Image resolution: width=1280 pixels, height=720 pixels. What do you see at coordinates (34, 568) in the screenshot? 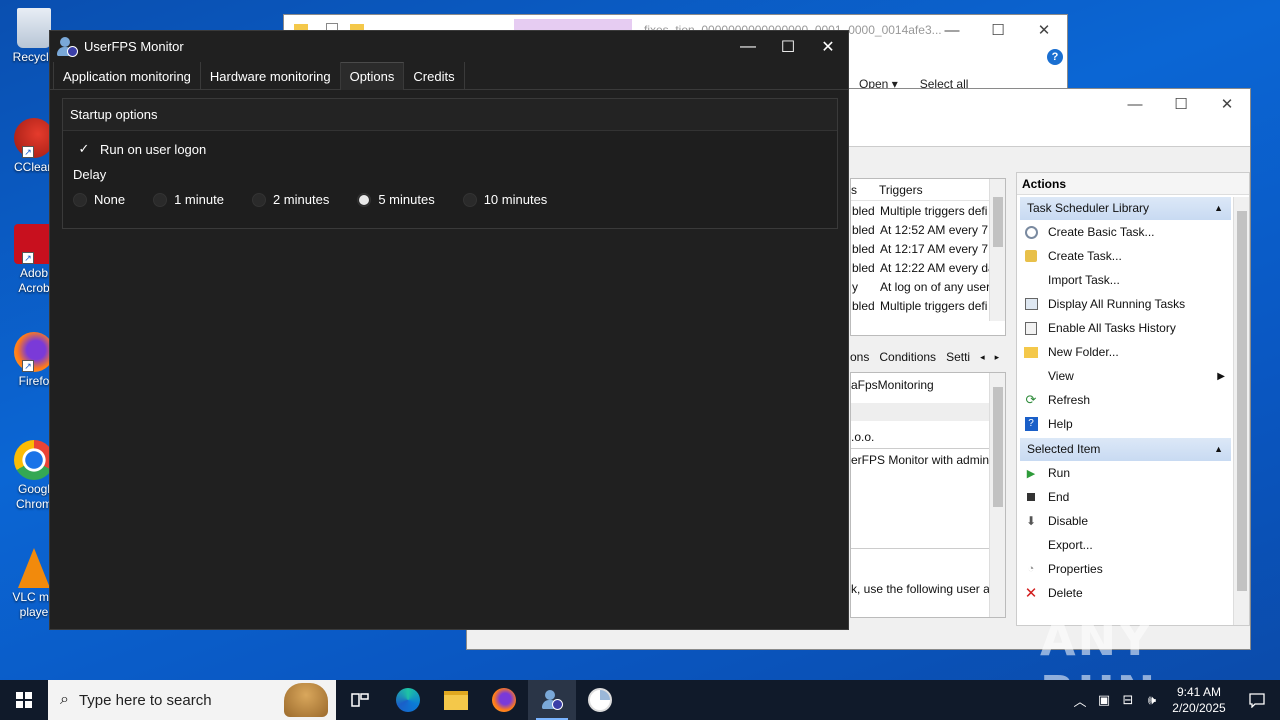
I see `vlc-icon` at bounding box center [34, 568].